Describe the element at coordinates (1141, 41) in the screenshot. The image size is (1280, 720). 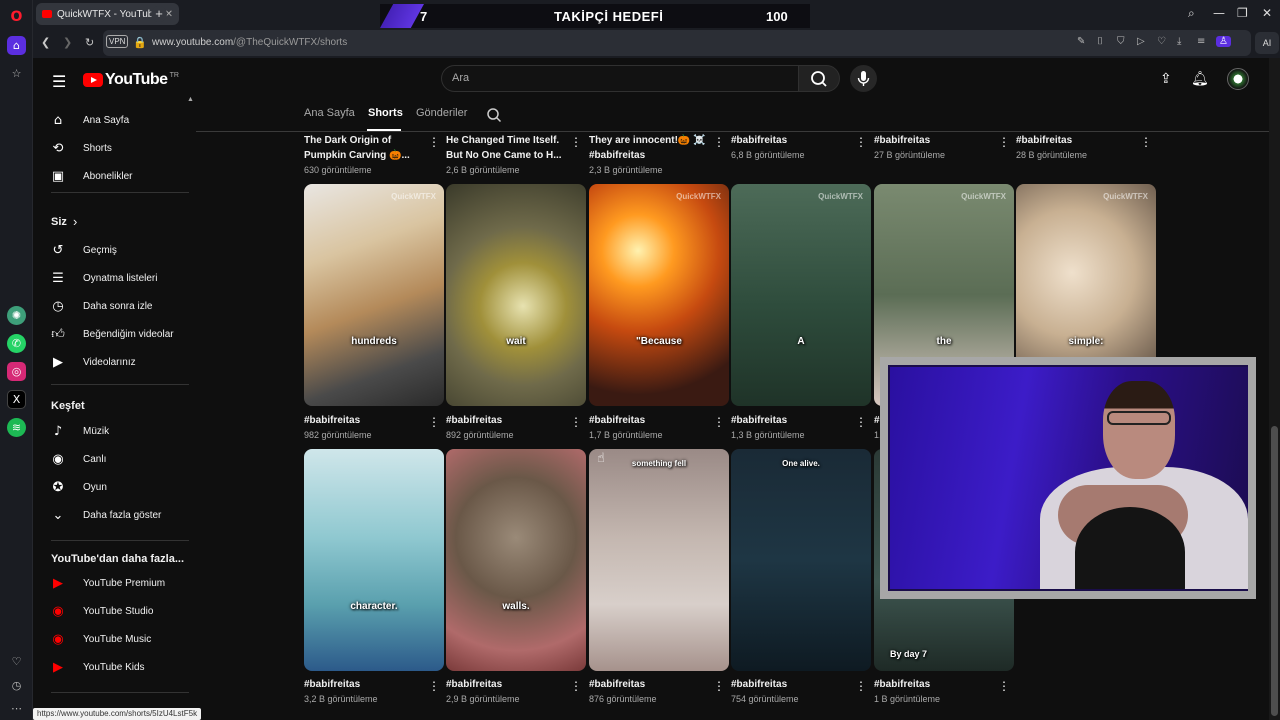
I see `play-icon: ▷` at that location.